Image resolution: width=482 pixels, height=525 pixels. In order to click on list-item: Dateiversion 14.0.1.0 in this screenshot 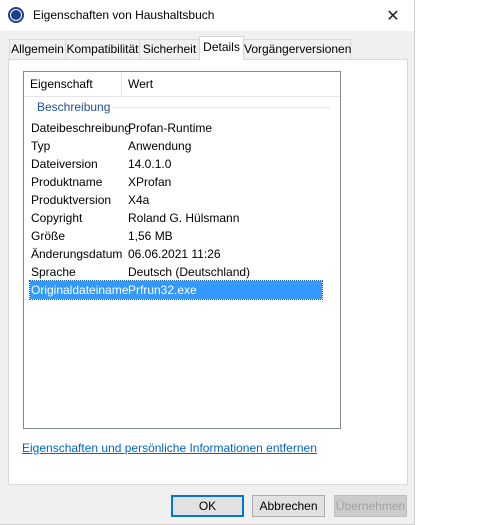, I will do `click(176, 164)`.